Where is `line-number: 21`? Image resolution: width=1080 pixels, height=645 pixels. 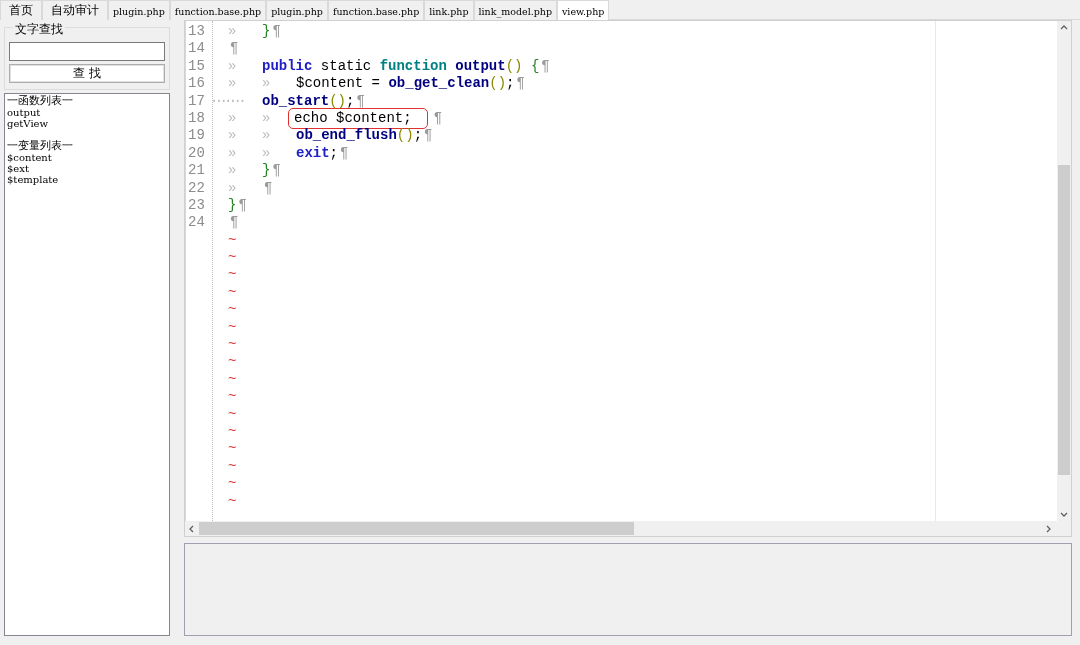 line-number: 21 is located at coordinates (197, 171).